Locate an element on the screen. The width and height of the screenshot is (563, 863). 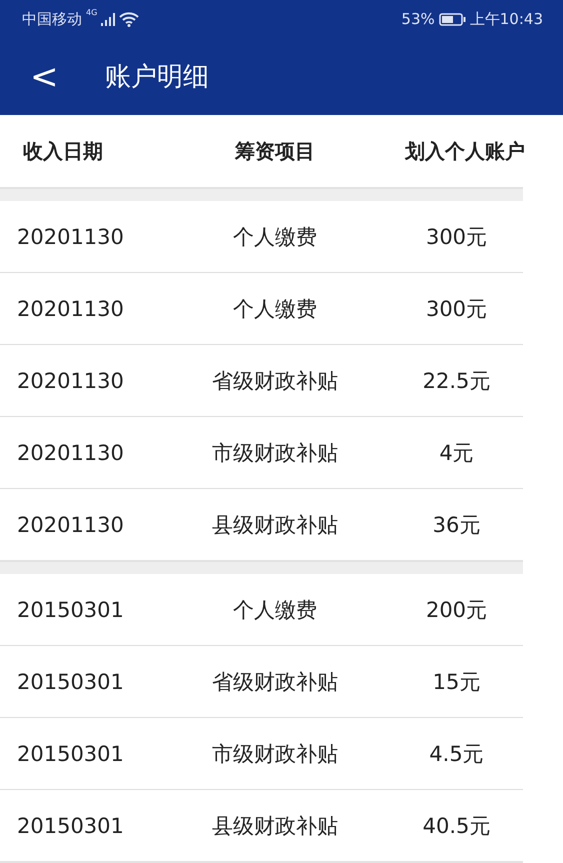
amount-cell-text: 40.5元 is located at coordinates (457, 826).